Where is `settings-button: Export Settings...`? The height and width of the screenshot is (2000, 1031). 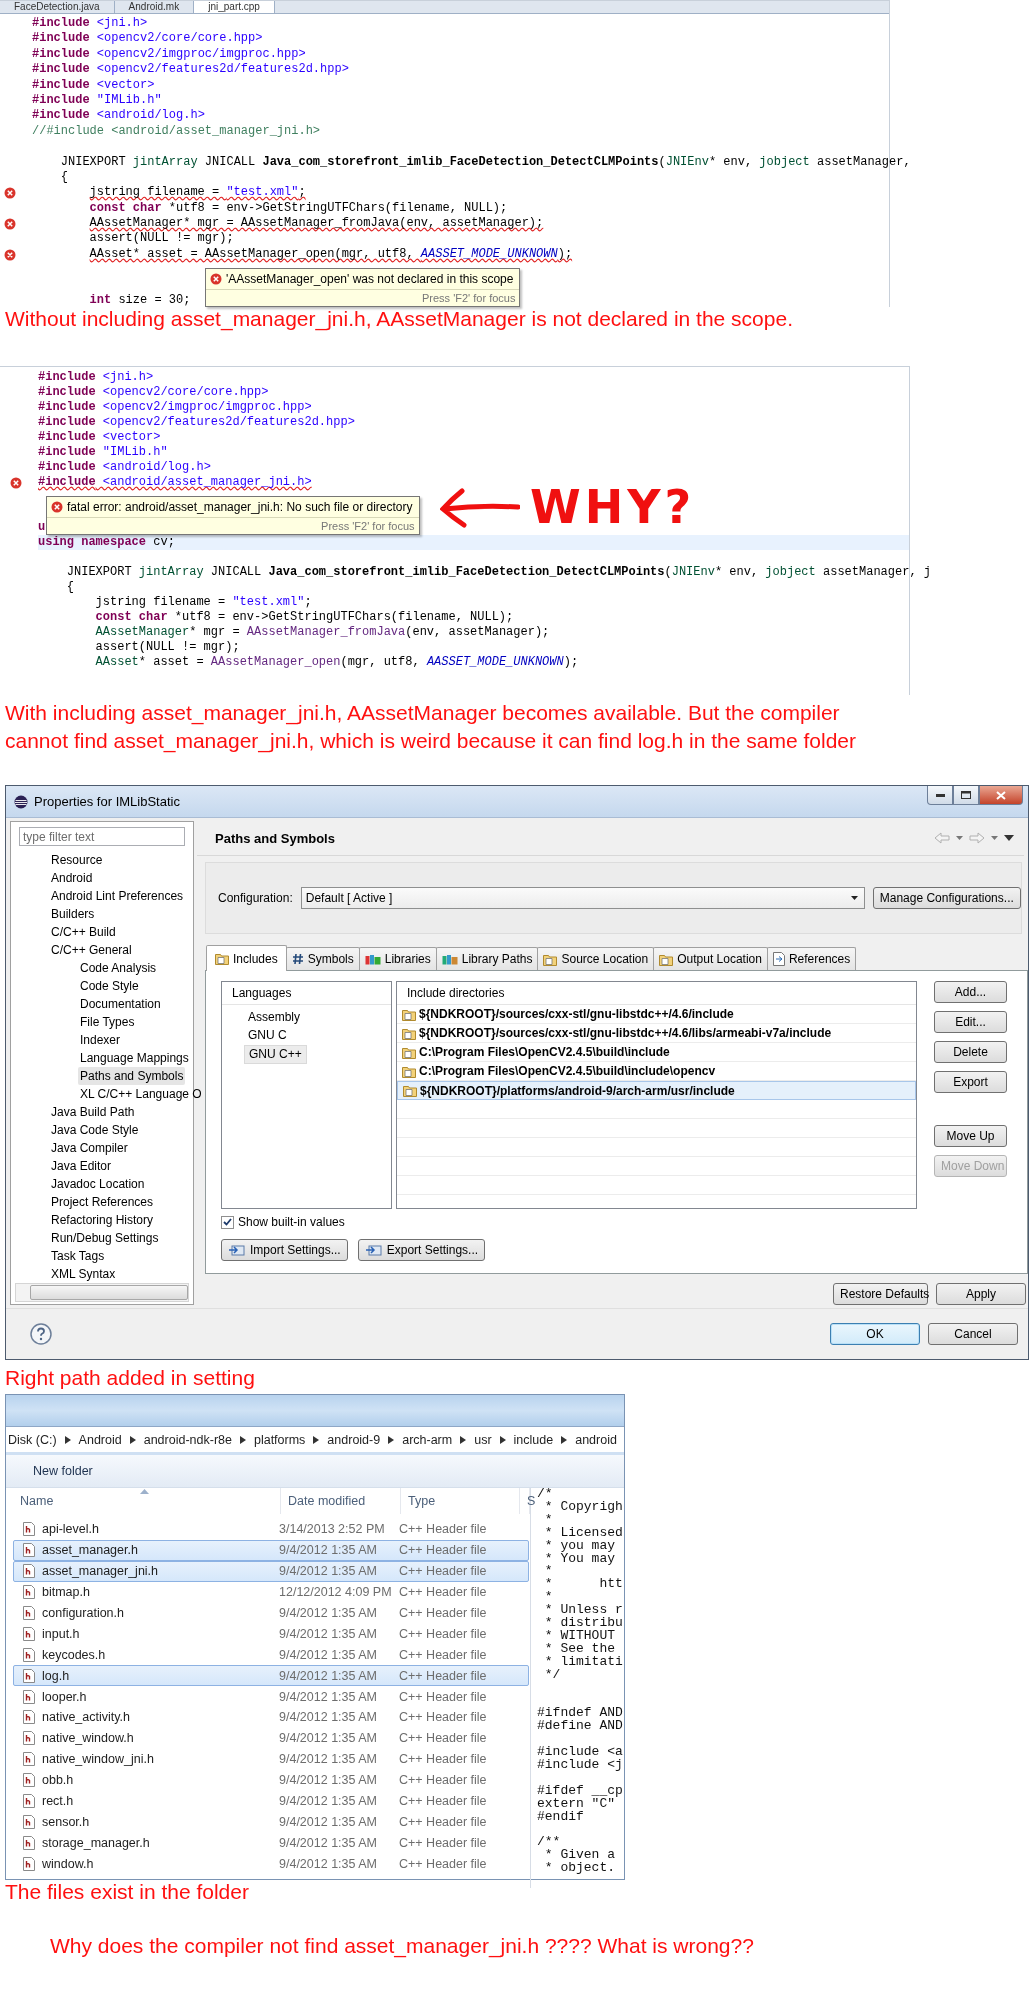
settings-button: Export Settings... is located at coordinates (421, 1250).